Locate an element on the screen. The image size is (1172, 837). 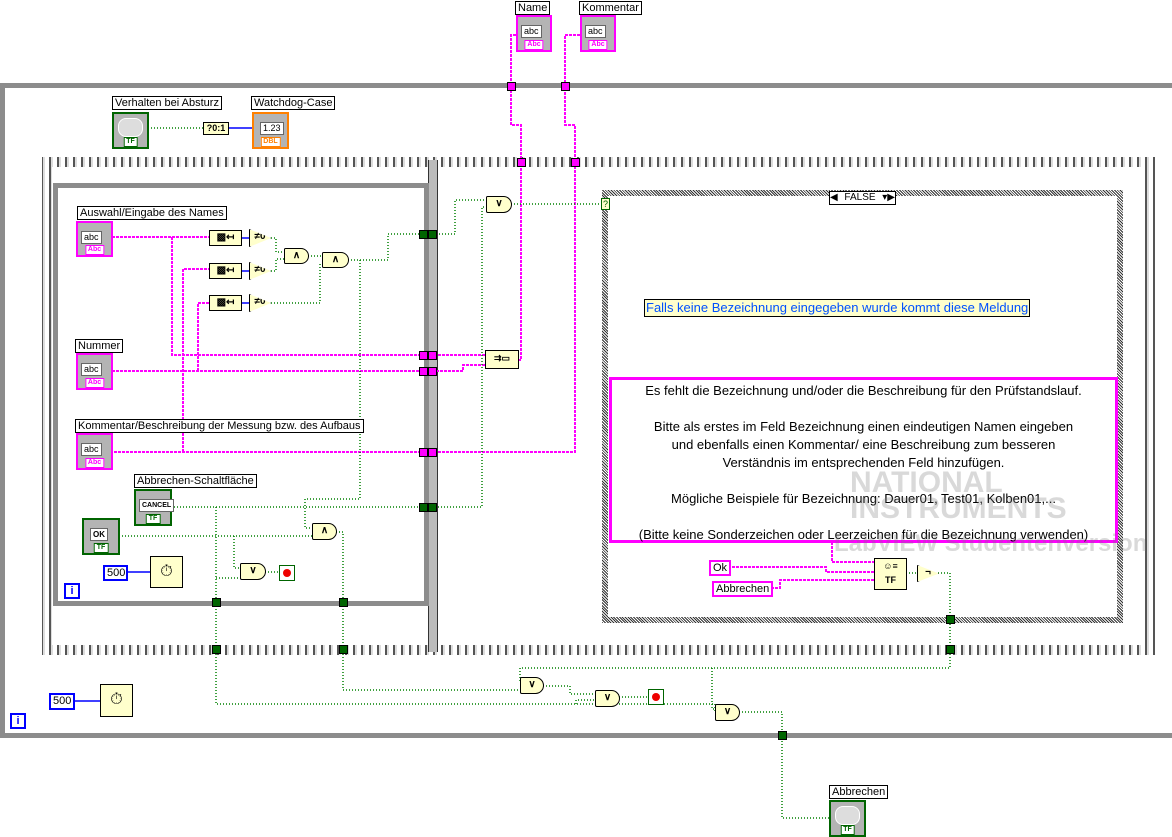
led-icon is located at coordinates (847, 815).